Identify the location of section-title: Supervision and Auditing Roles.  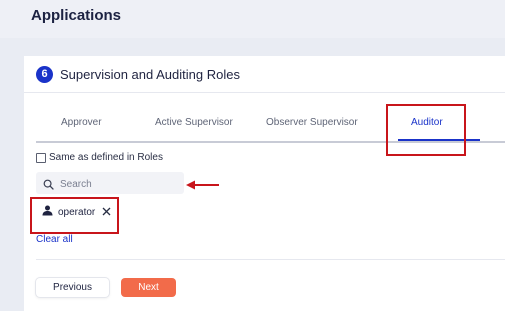
(150, 74).